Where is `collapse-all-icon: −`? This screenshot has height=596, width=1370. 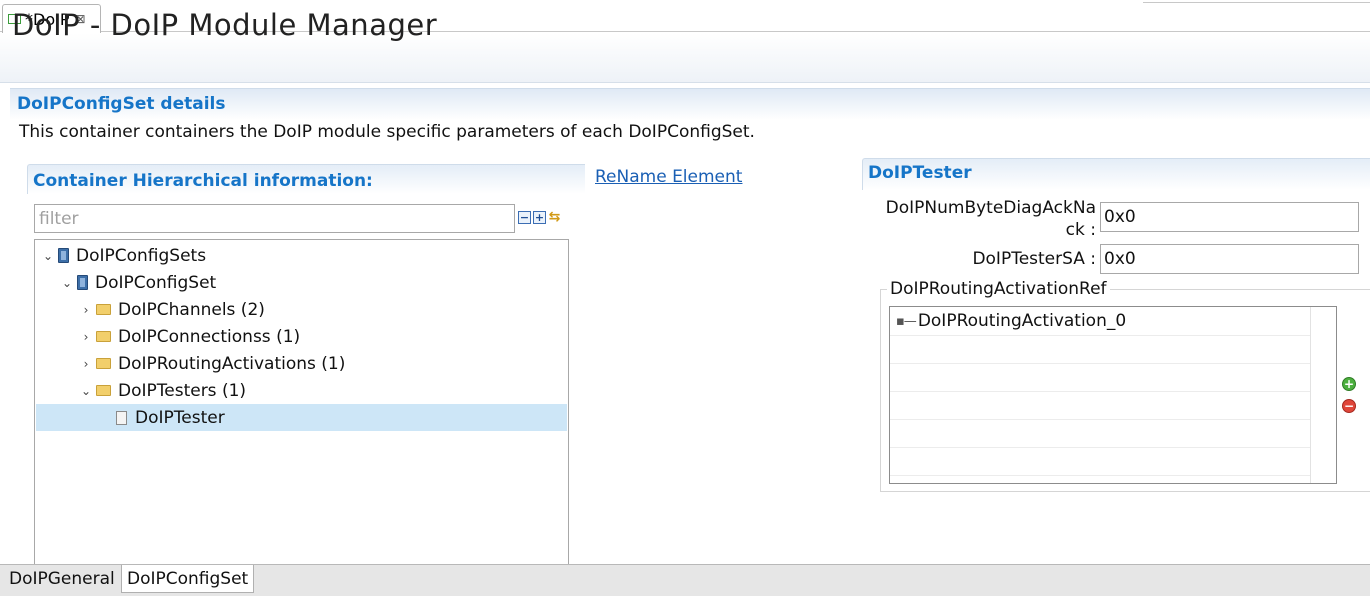
collapse-all-icon: − is located at coordinates (524, 217).